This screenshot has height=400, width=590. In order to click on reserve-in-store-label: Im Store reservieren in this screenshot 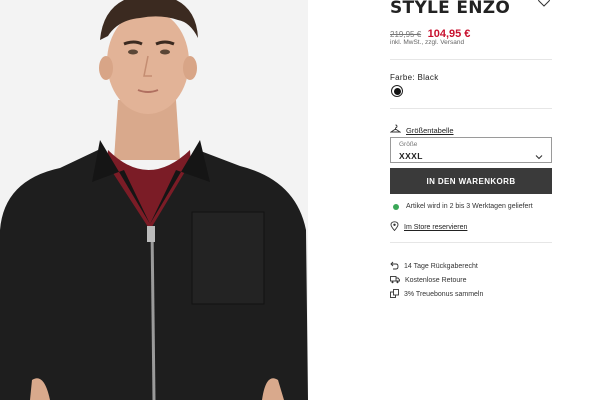, I will do `click(436, 227)`.